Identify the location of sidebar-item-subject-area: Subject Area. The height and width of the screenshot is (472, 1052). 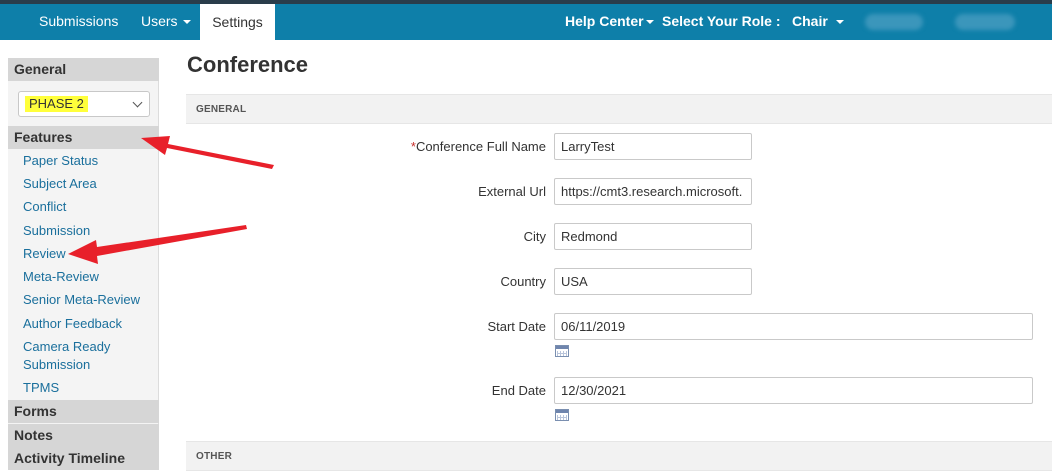
(60, 184).